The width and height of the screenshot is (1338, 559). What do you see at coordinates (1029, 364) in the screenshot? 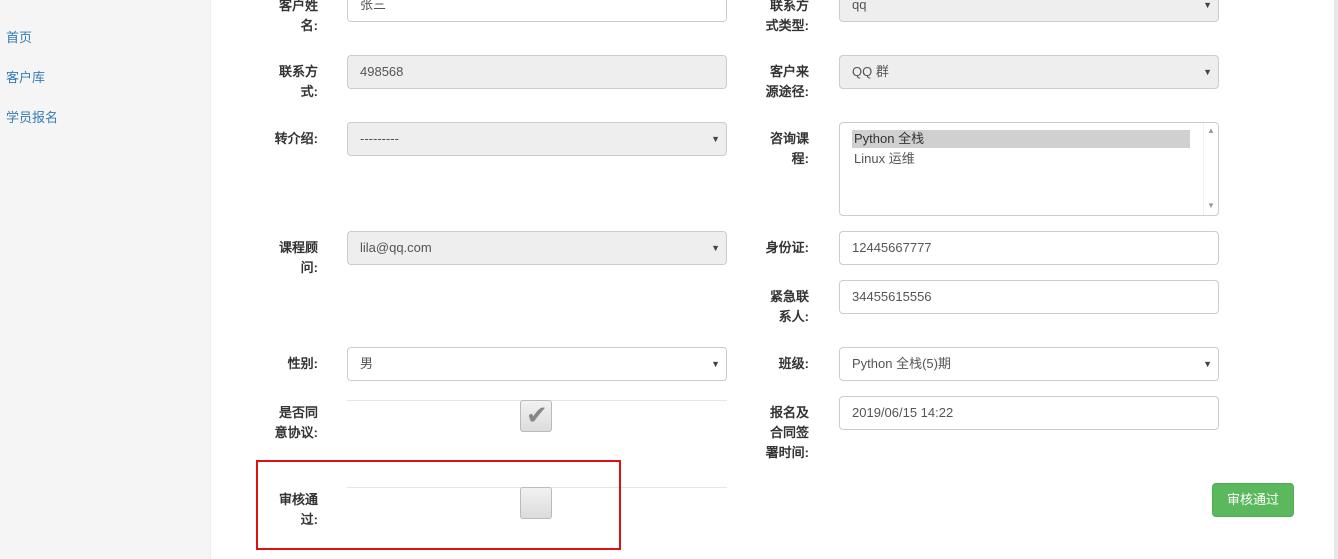
I see `class-select: Python 全栈(5)期 ▼` at bounding box center [1029, 364].